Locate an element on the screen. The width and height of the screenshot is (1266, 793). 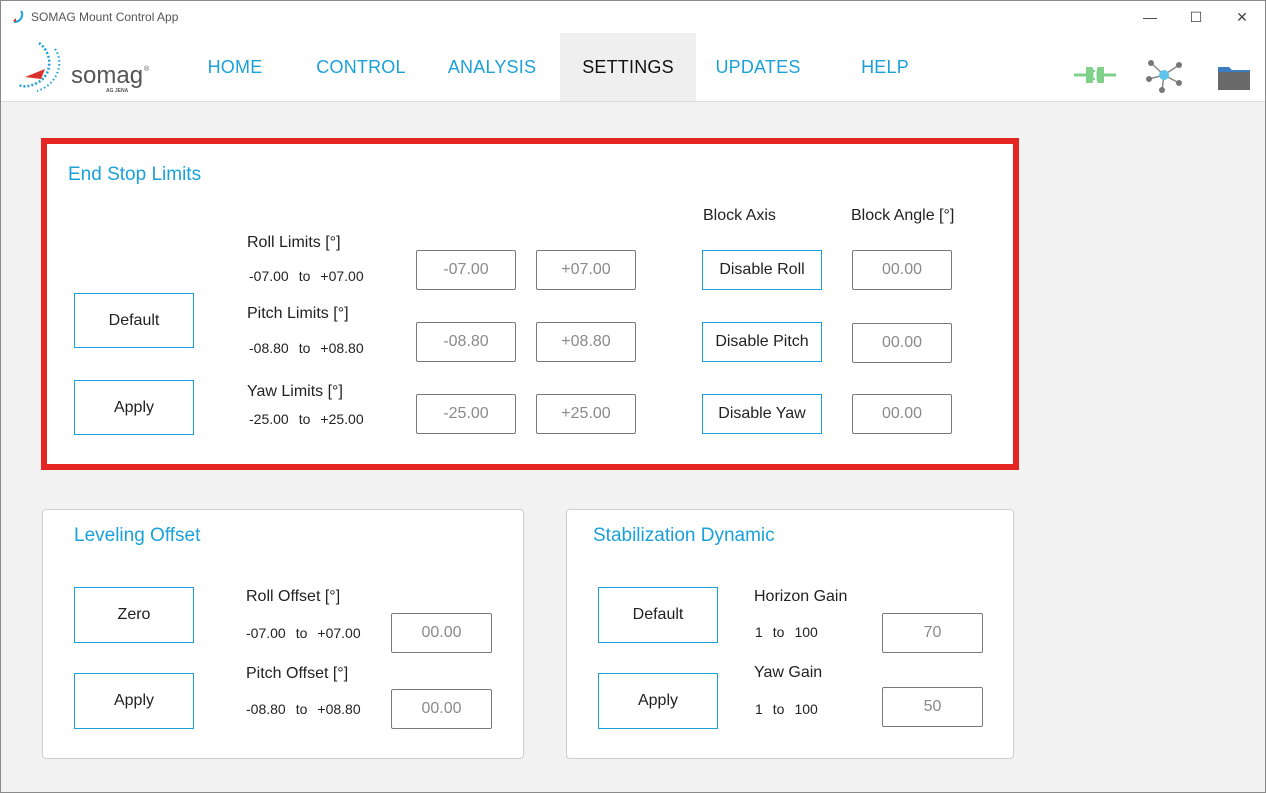
disable-pitch-button: Disable Pitch is located at coordinates (762, 342).